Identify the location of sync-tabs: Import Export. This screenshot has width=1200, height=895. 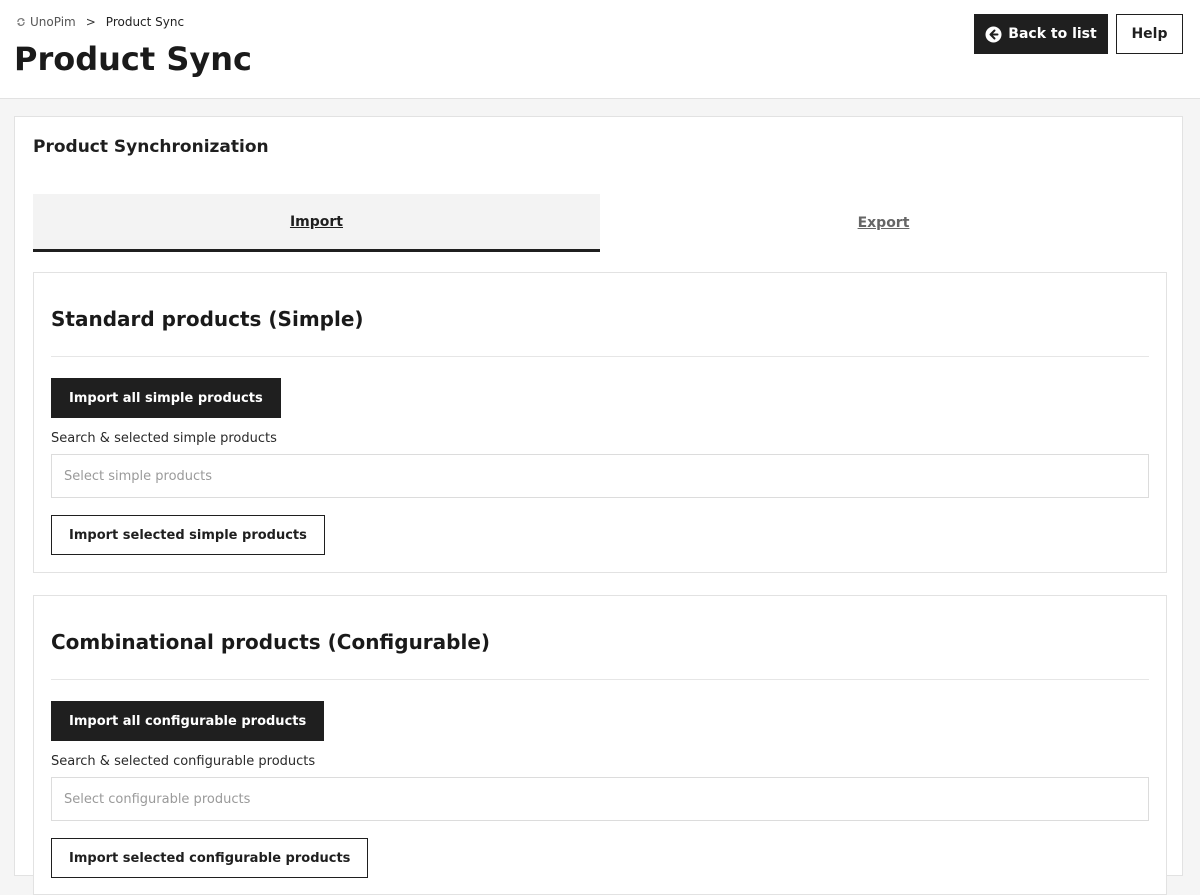
(600, 223).